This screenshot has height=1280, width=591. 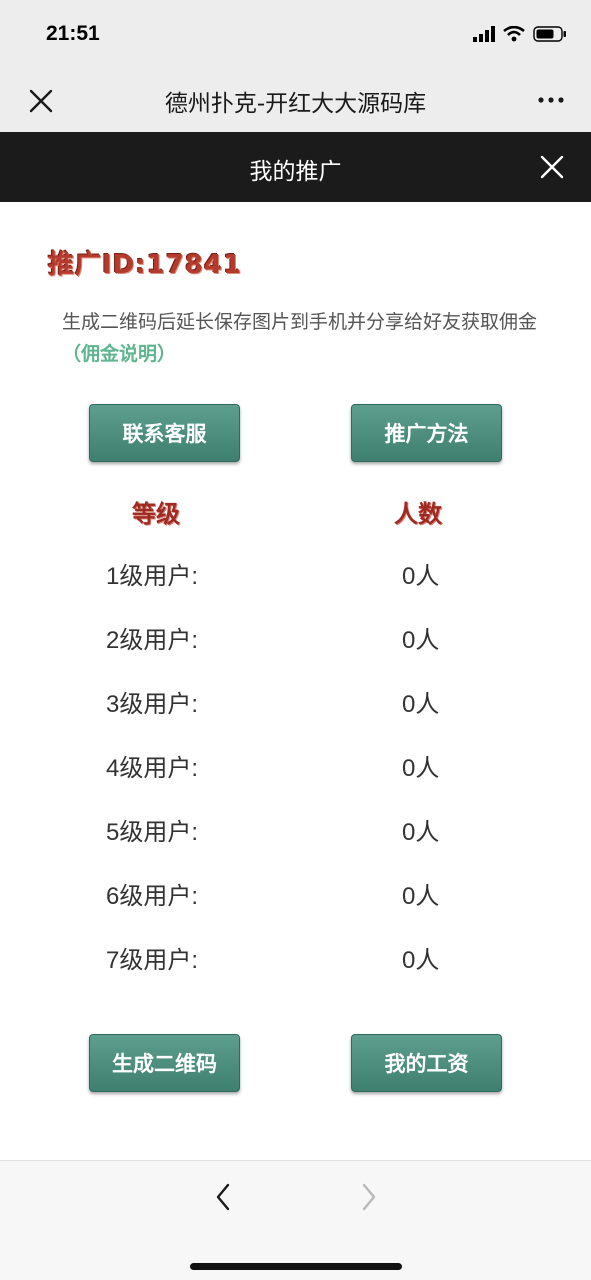 What do you see at coordinates (156, 514) in the screenshot?
I see `level-column-header: 等级` at bounding box center [156, 514].